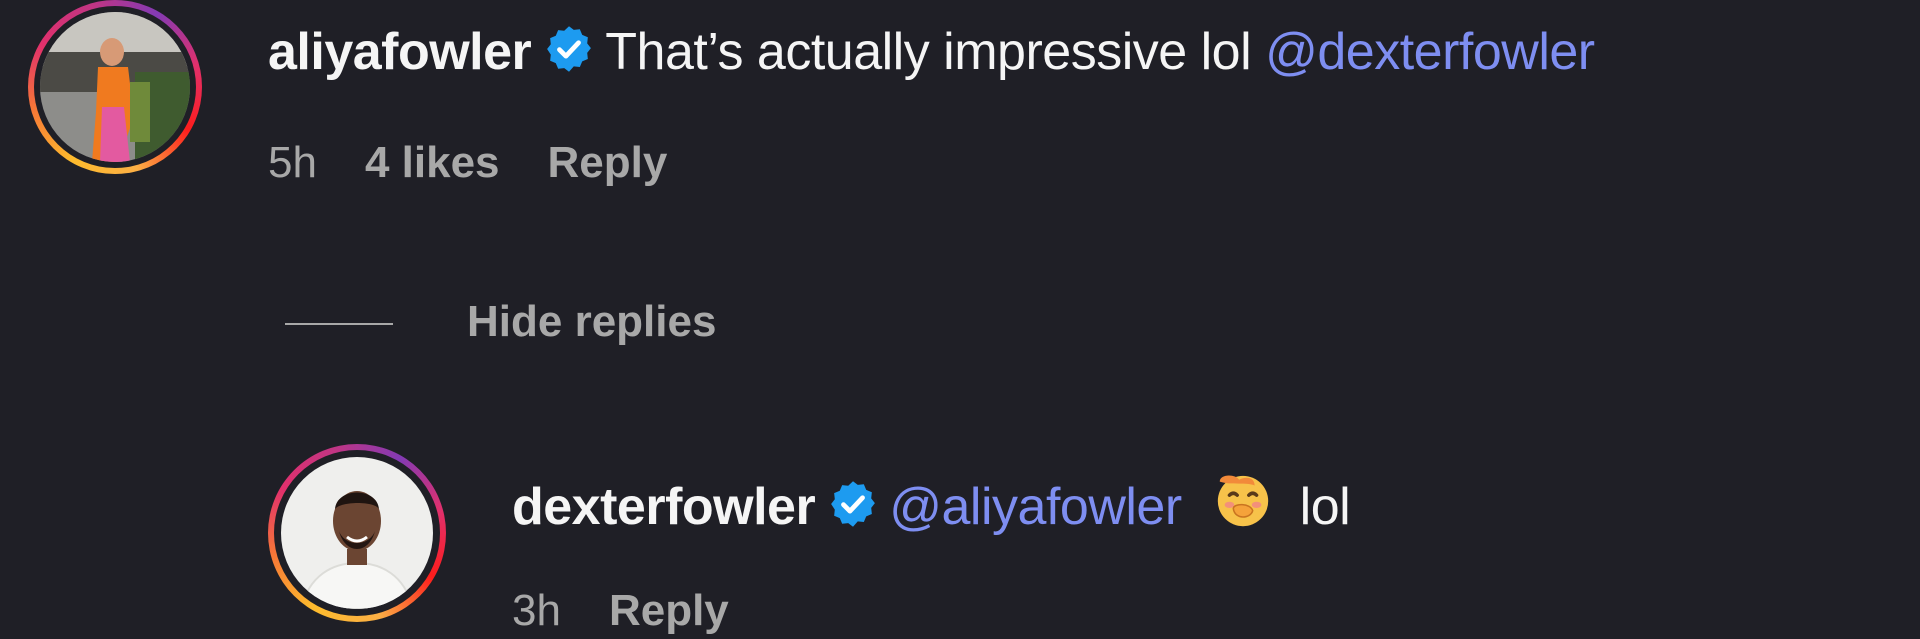 The image size is (1920, 639). I want to click on comment-time: 5h, so click(292, 162).